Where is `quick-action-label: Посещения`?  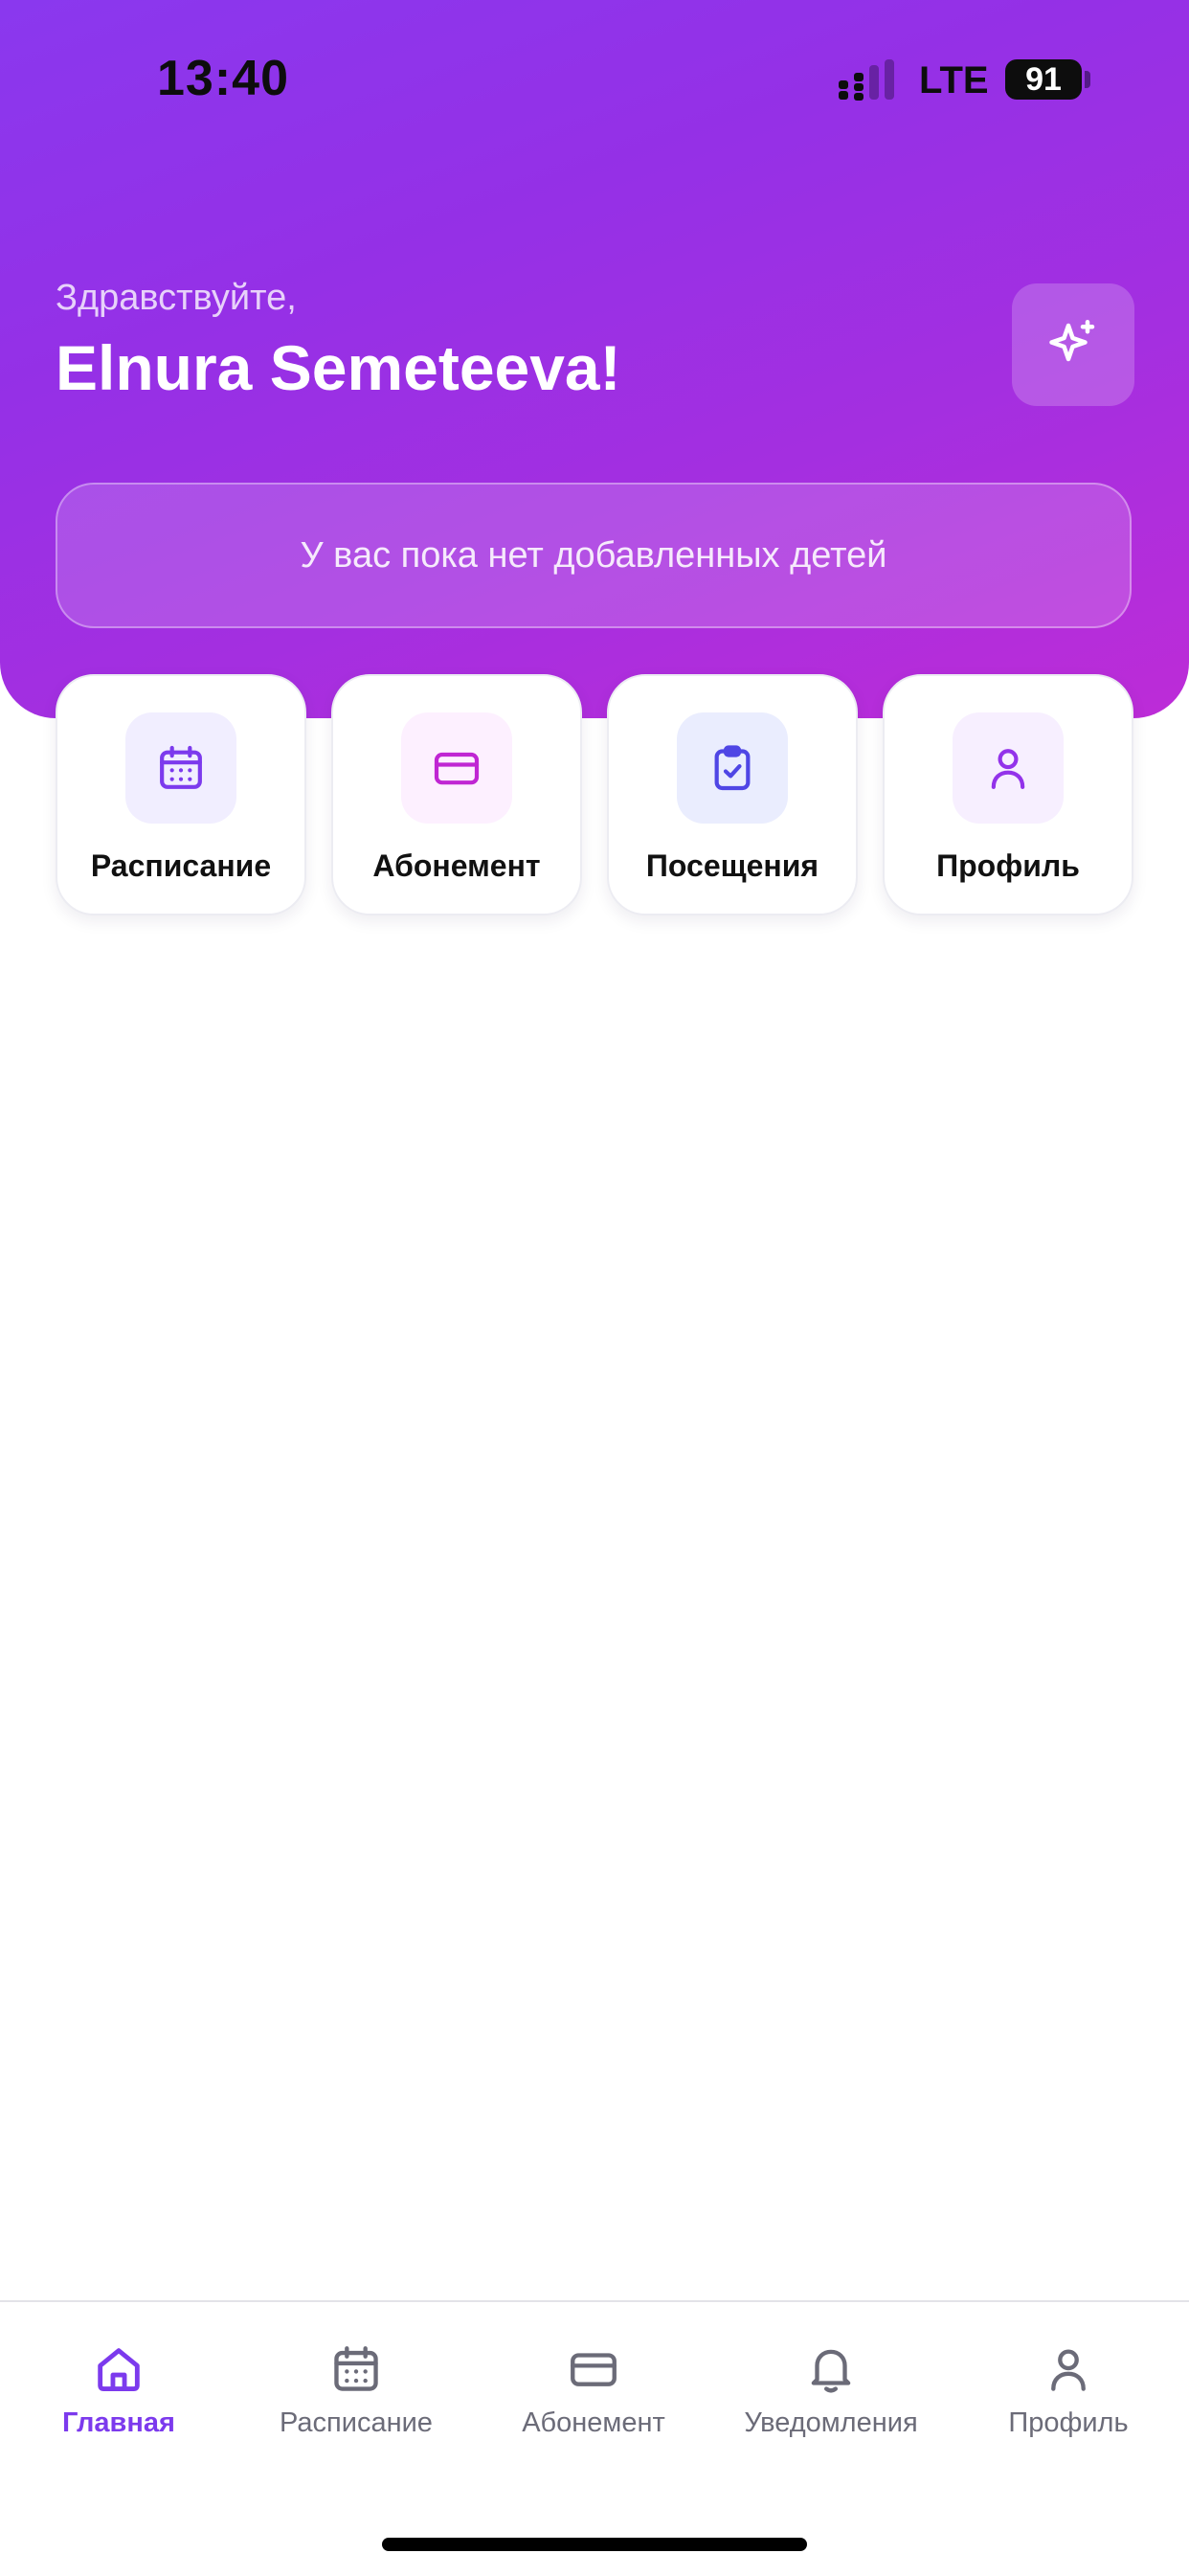
quick-action-label: Посещения is located at coordinates (732, 865).